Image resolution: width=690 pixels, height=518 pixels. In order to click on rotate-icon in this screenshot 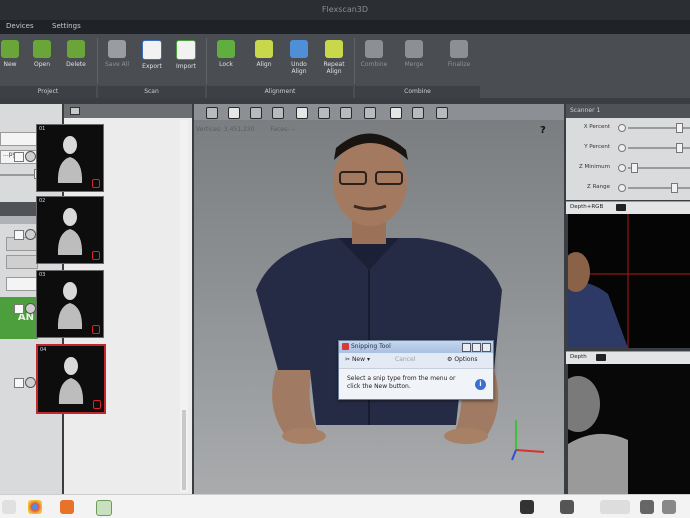, I will do `click(278, 113)`.